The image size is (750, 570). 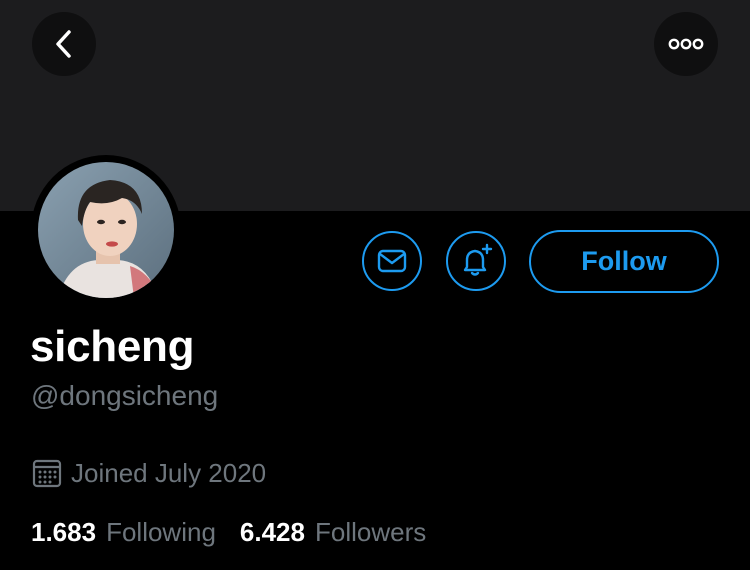 I want to click on more-options-button, so click(x=686, y=44).